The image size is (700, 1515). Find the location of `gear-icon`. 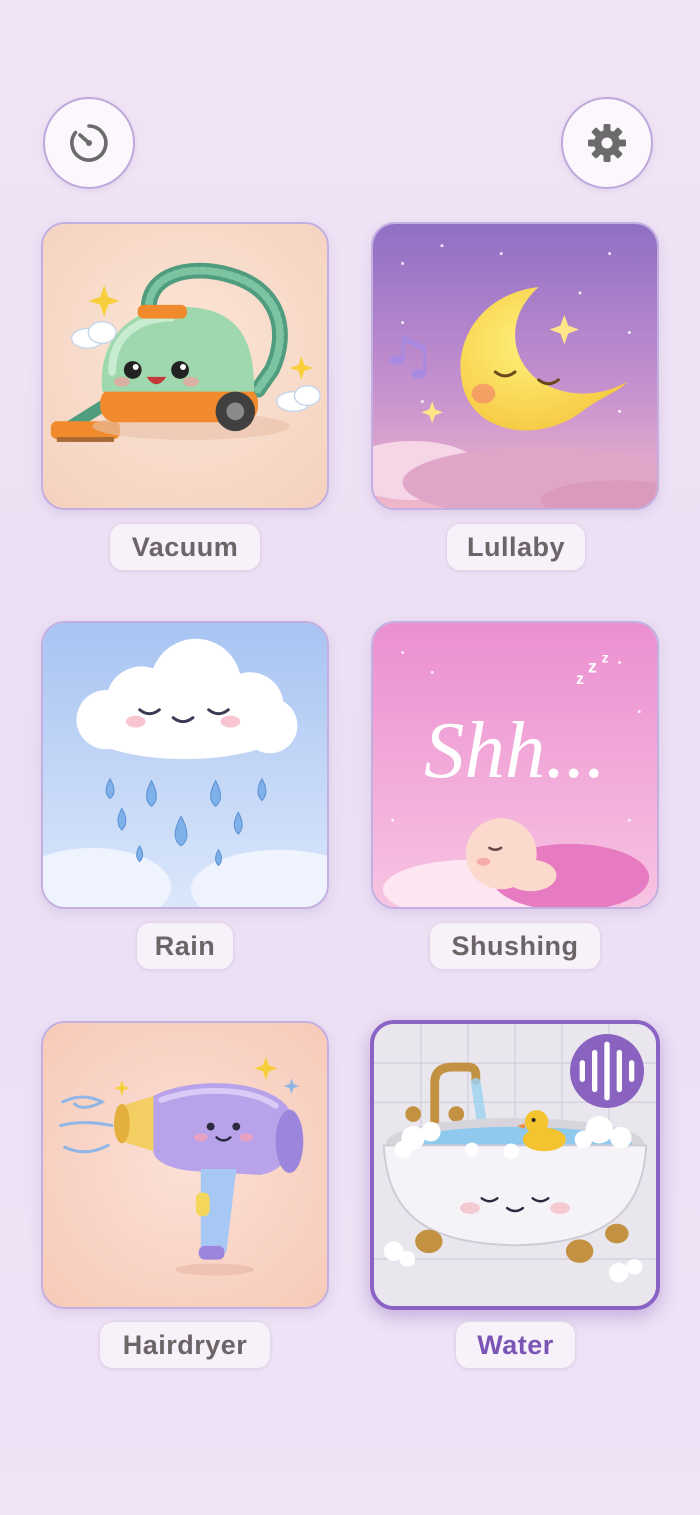

gear-icon is located at coordinates (607, 143).